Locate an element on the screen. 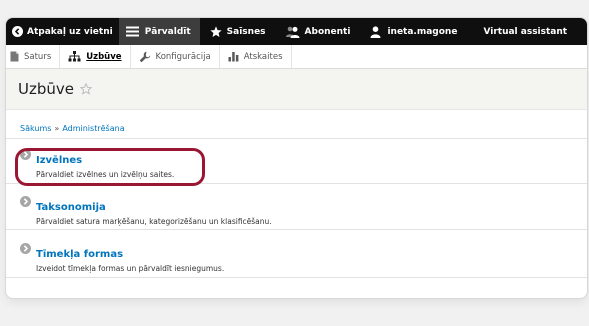 The image size is (589, 326). people-button: Abonenti is located at coordinates (321, 31).